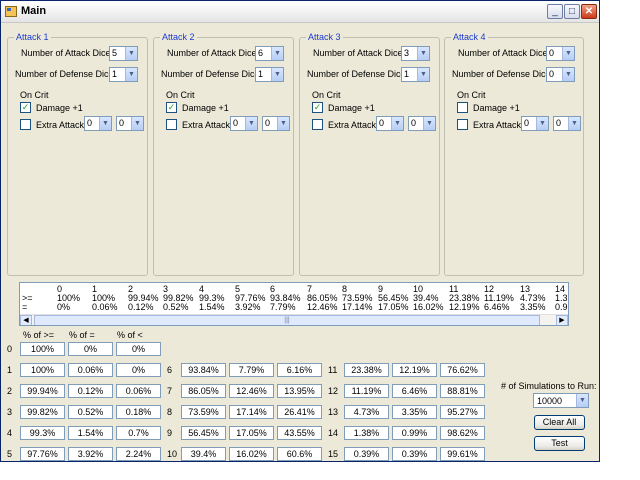  Describe the element at coordinates (414, 412) in the screenshot. I see `result-eq-field: 3.35%` at that location.